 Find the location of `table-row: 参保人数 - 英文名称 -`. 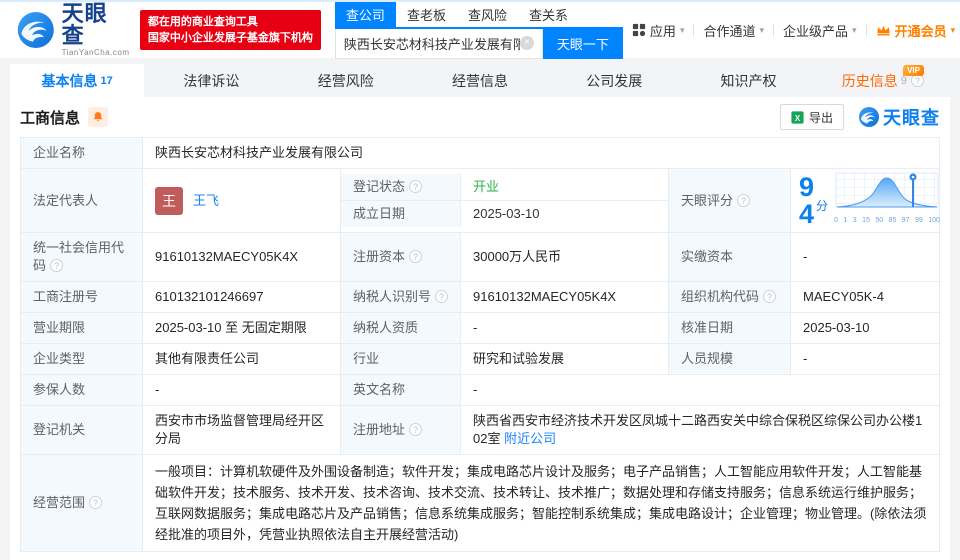

table-row: 参保人数 - 英文名称 - is located at coordinates (480, 390).